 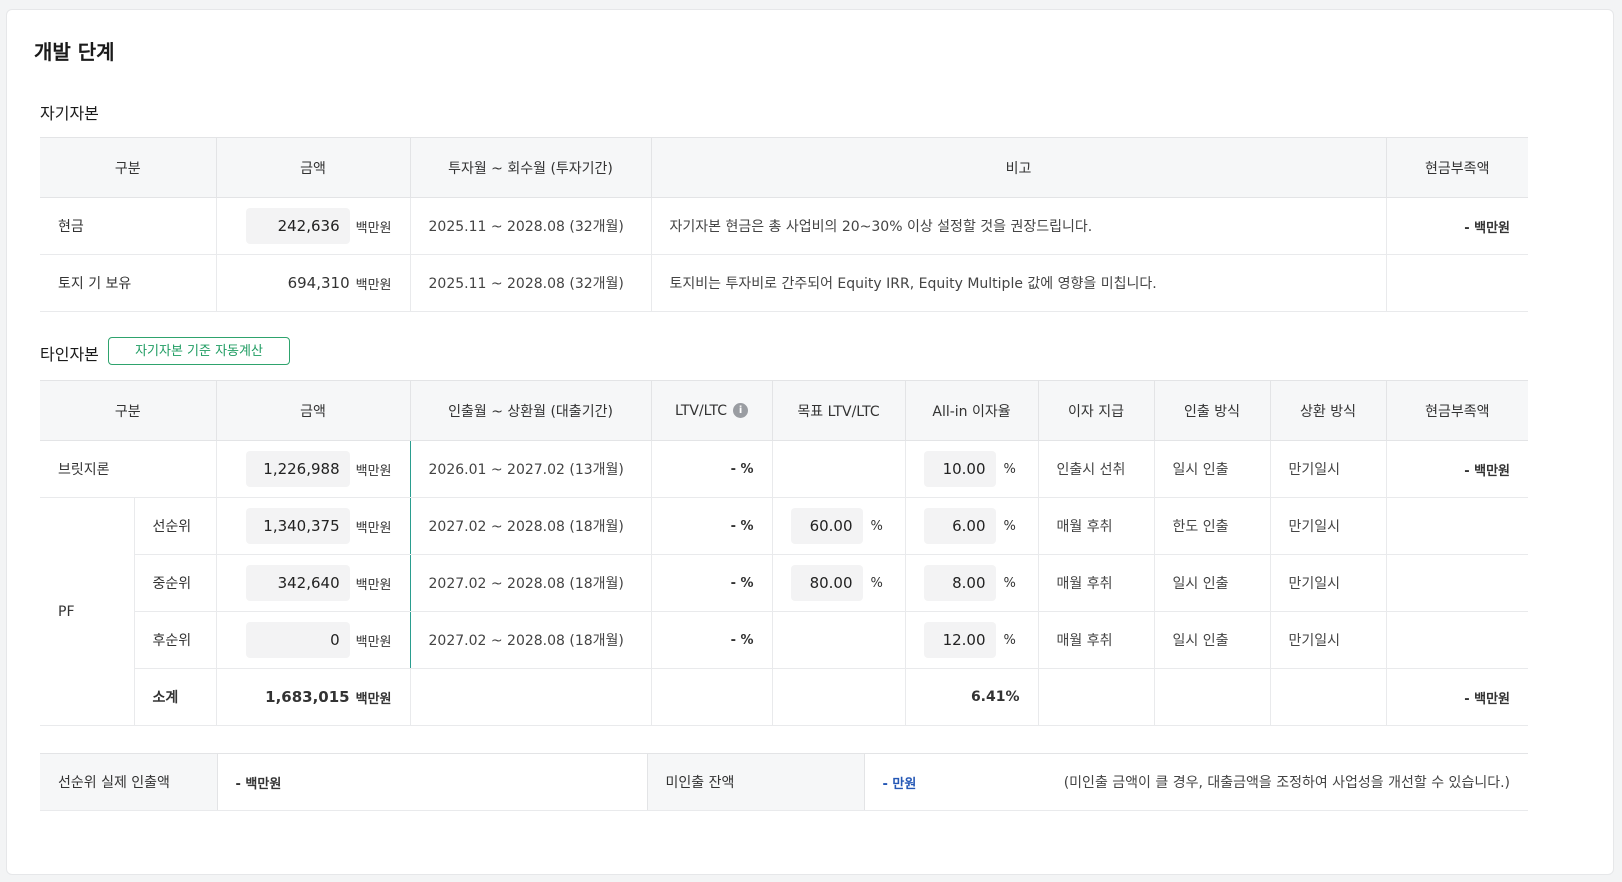 I want to click on subtotal-label: 소계, so click(x=175, y=697).